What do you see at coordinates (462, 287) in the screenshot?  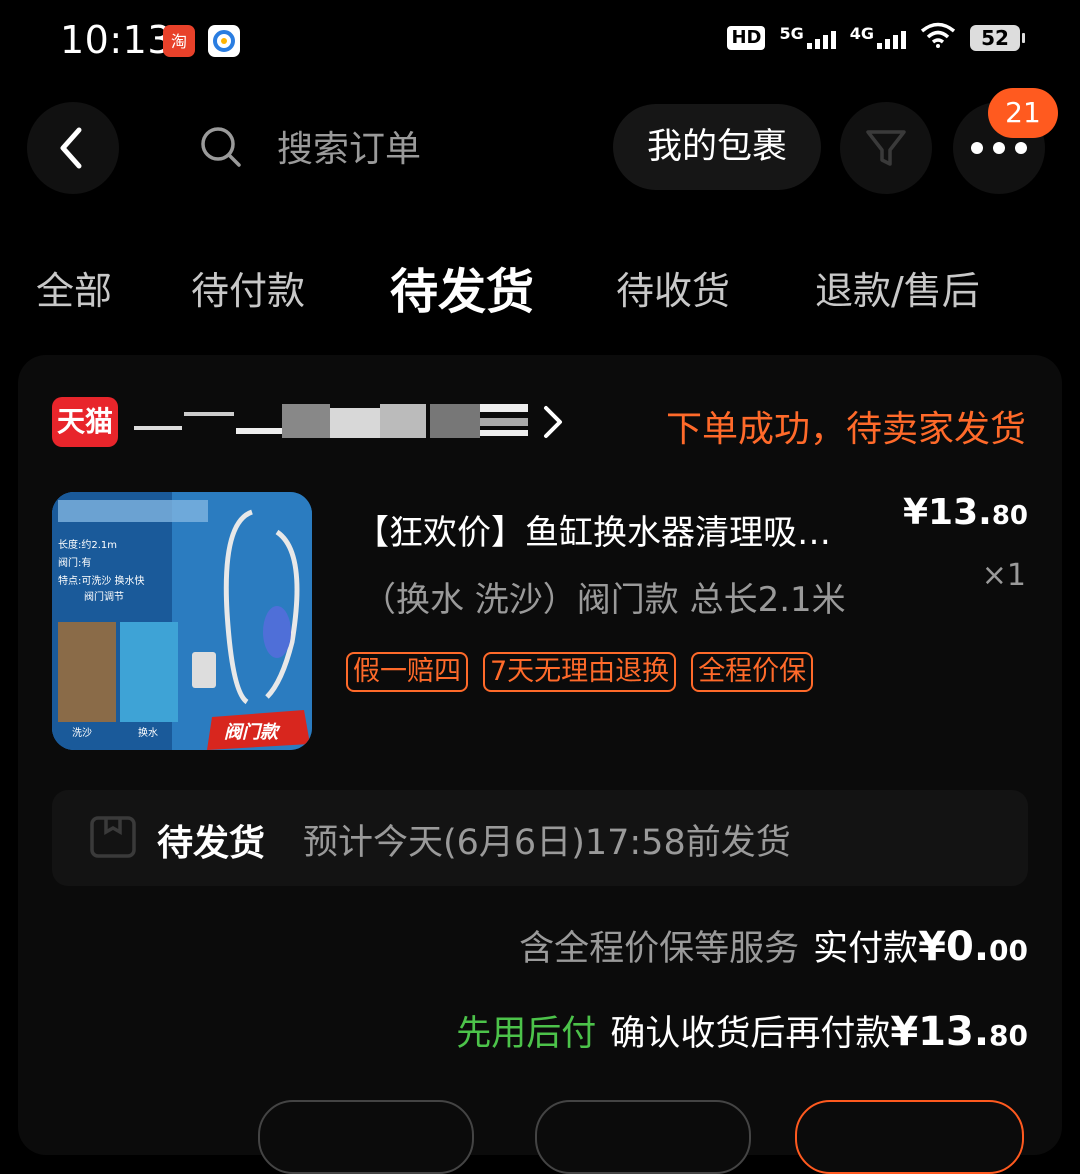 I see `tab-pending-shipment: 待发货` at bounding box center [462, 287].